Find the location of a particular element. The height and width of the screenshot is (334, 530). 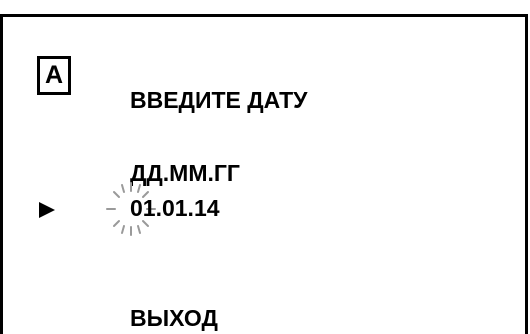

exit-menu-item: ВЫХОД is located at coordinates (174, 318).